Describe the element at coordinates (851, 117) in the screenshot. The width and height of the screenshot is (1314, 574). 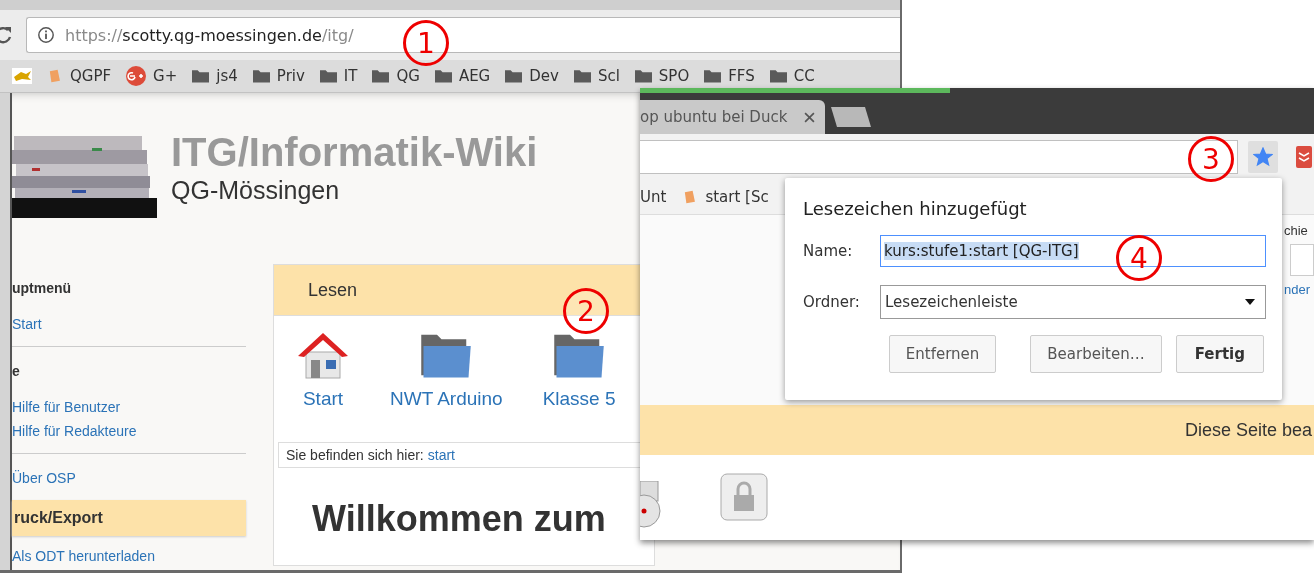
I see `new-tab-button` at that location.